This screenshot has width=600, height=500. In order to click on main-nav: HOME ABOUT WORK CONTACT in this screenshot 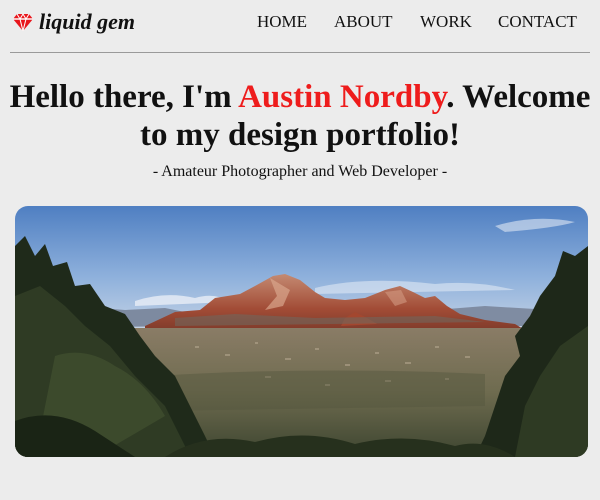, I will do `click(300, 23)`.